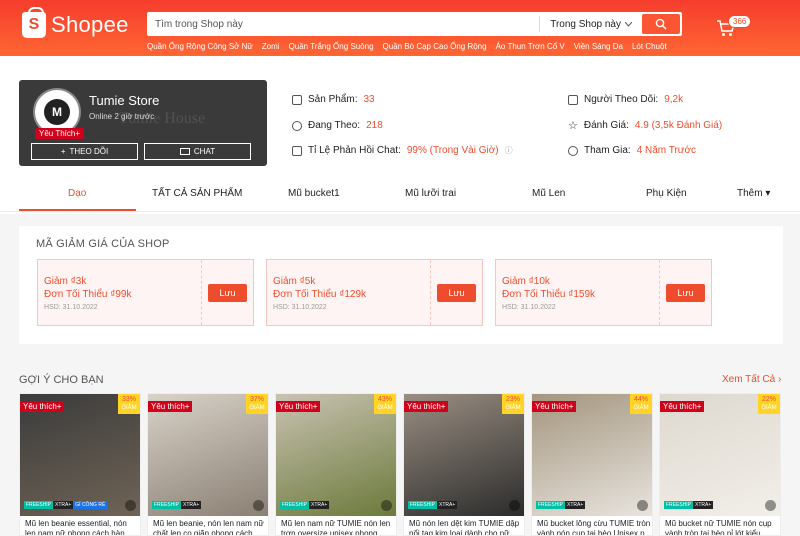 Image resolution: width=800 pixels, height=536 pixels. I want to click on stat-joined: Tham Gia: 4 Năm Trước, so click(632, 150).